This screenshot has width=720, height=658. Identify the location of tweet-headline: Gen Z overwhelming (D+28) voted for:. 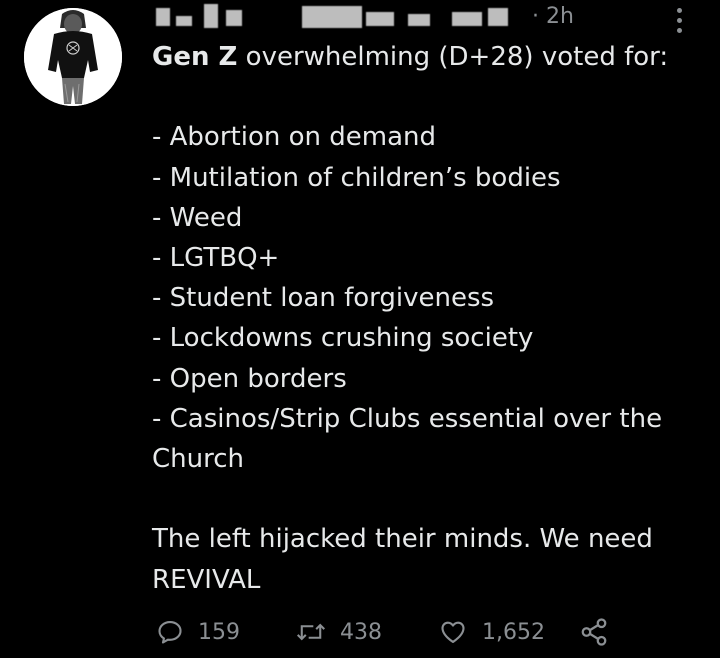
(427, 57).